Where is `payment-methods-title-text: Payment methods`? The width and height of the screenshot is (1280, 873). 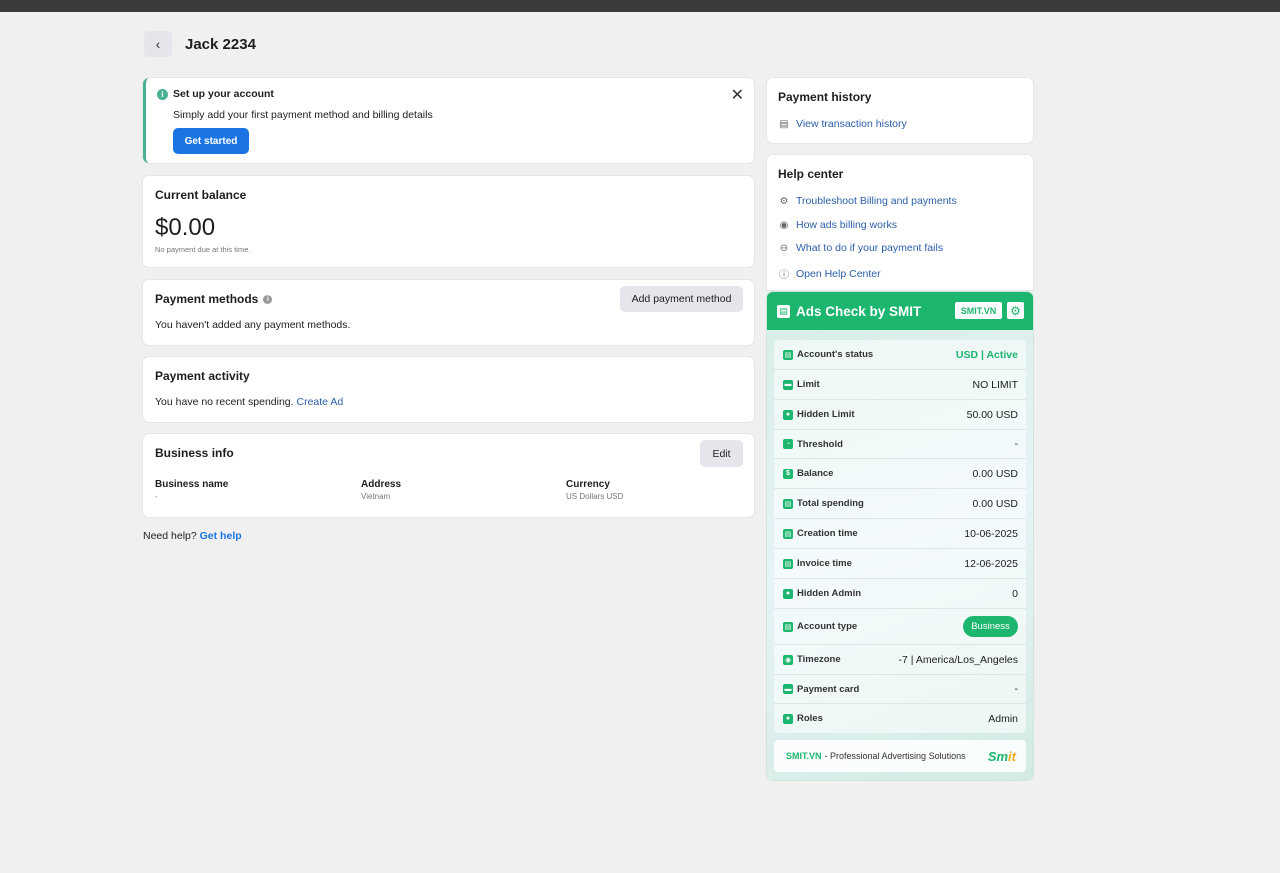
payment-methods-title-text: Payment methods is located at coordinates (207, 299).